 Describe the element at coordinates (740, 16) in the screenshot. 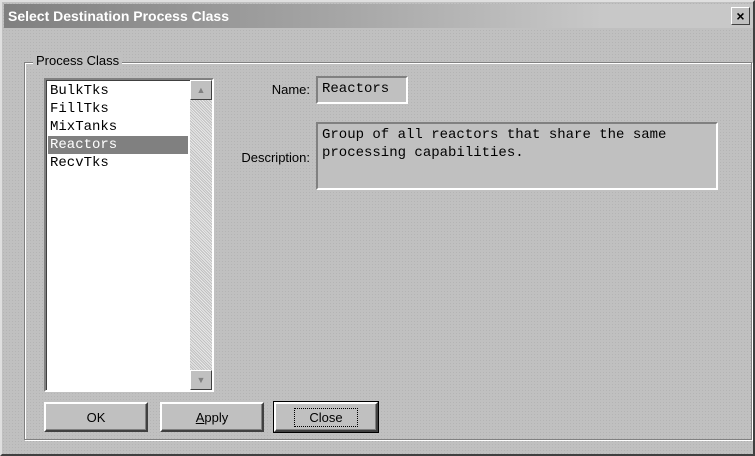

I see `close-icon: ×` at that location.